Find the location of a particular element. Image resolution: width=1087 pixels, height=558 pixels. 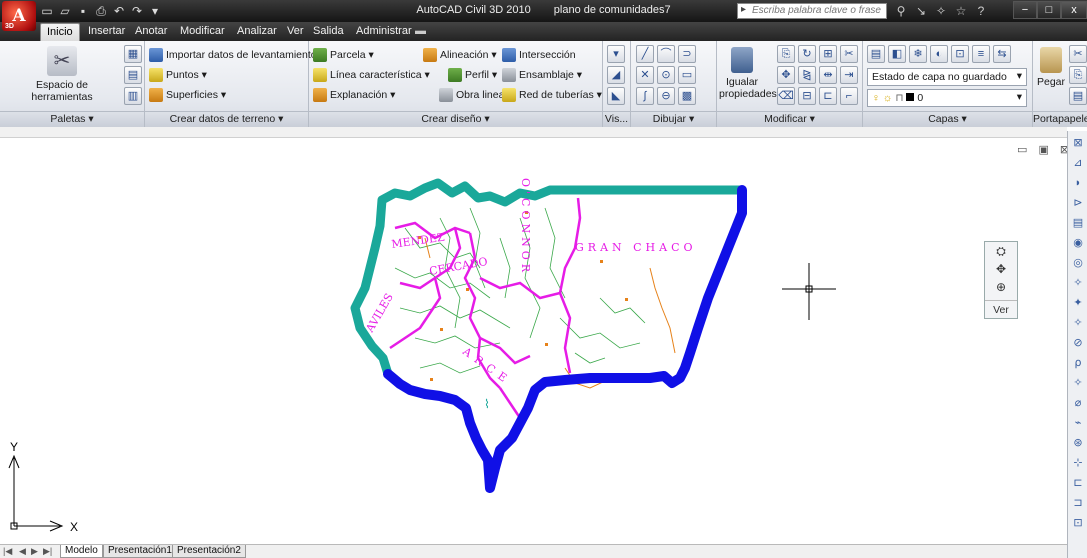

paste-button: Pegar is located at coordinates (1051, 67).